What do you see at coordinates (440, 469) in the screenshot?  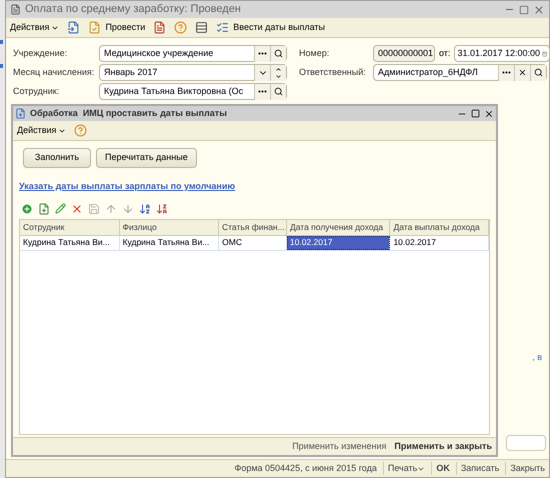 I see `ok-button: OK` at bounding box center [440, 469].